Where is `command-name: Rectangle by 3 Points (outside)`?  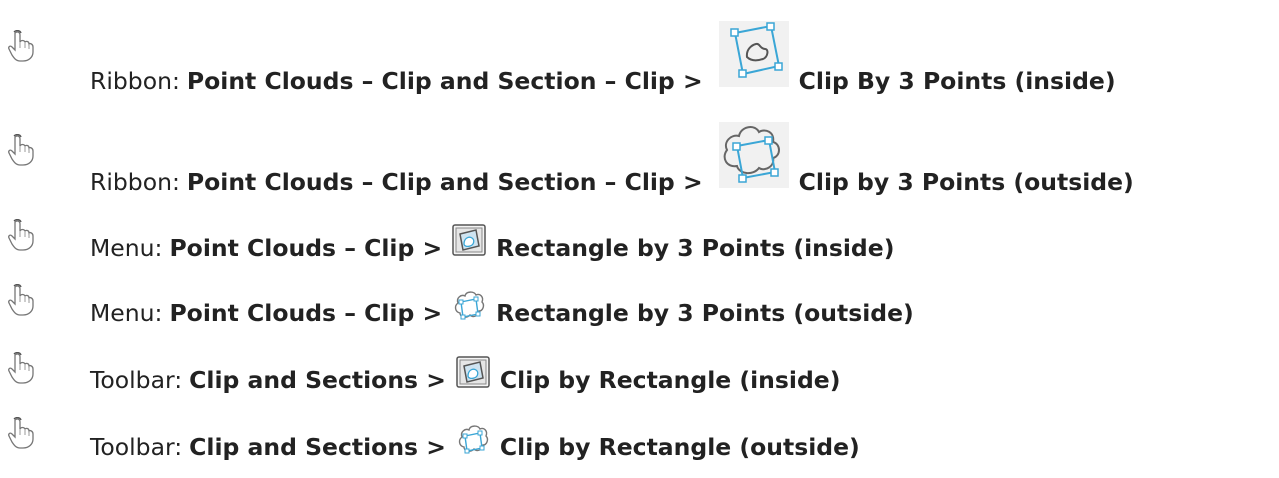 command-name: Rectangle by 3 Points (outside) is located at coordinates (705, 313).